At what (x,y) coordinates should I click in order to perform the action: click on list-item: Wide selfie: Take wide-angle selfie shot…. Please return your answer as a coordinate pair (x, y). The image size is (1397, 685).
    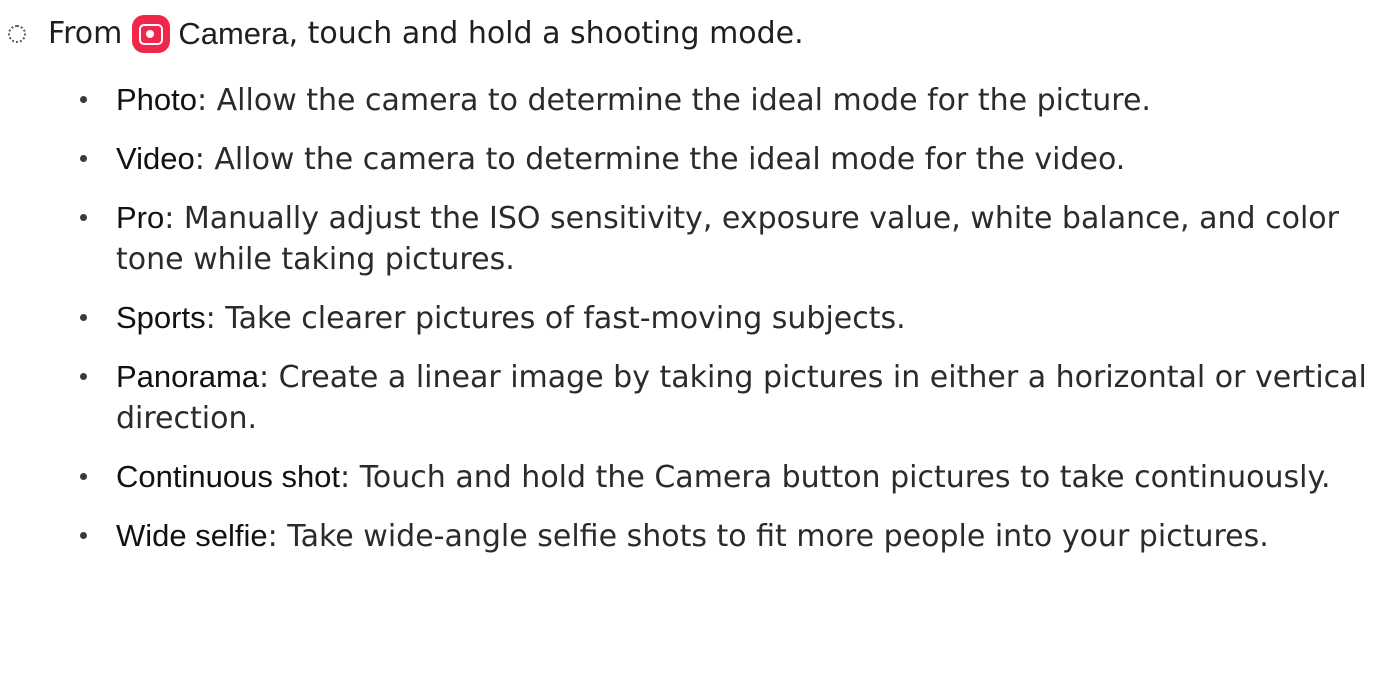
    Looking at the image, I should click on (724, 536).